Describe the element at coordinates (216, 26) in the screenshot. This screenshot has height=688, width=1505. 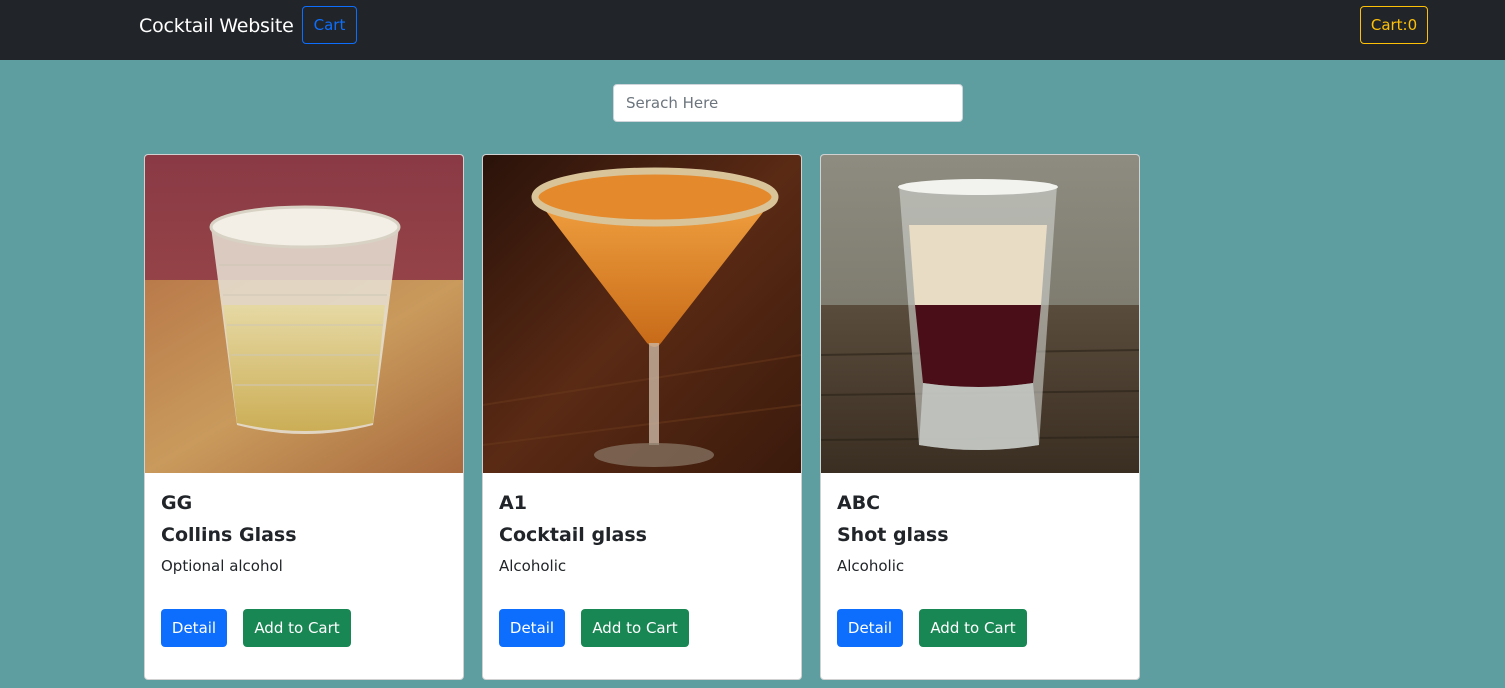
I see `brand-link: Cocktail Website` at that location.